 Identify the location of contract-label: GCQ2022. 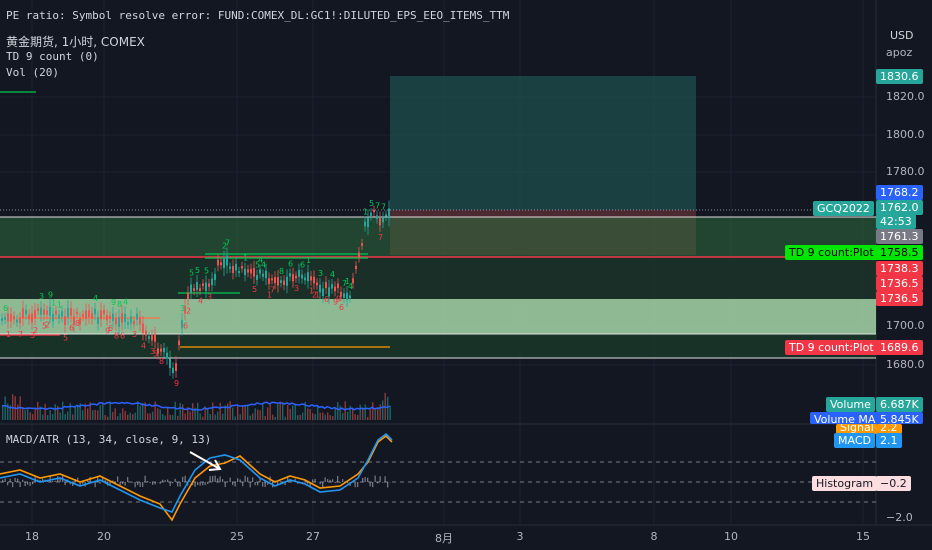
(843, 208).